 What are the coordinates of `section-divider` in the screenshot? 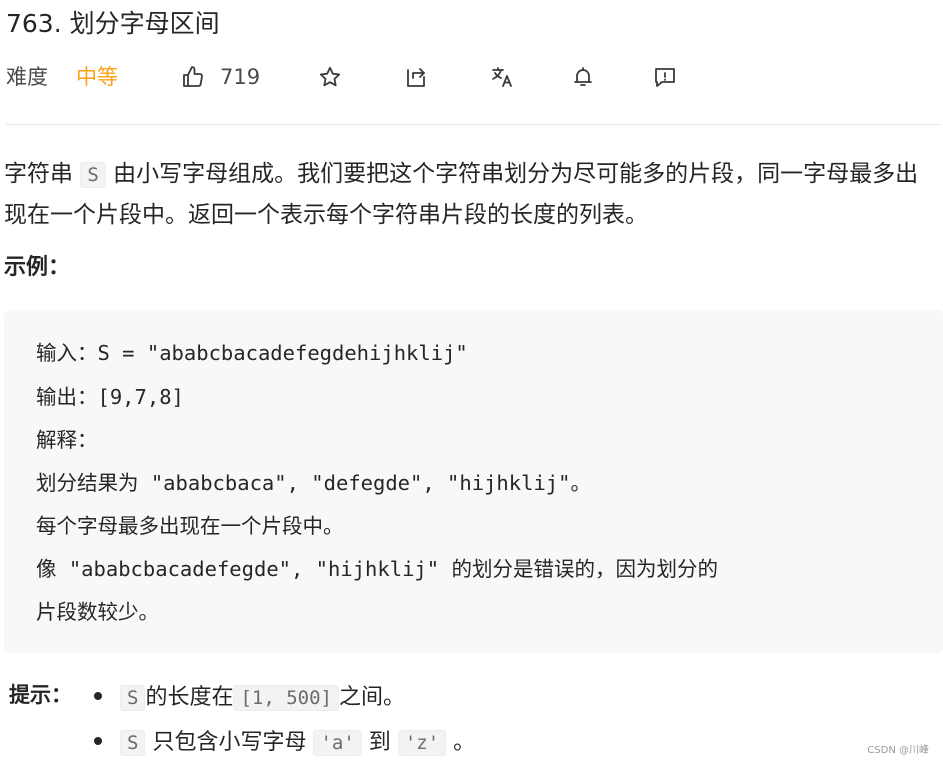 It's located at (473, 124).